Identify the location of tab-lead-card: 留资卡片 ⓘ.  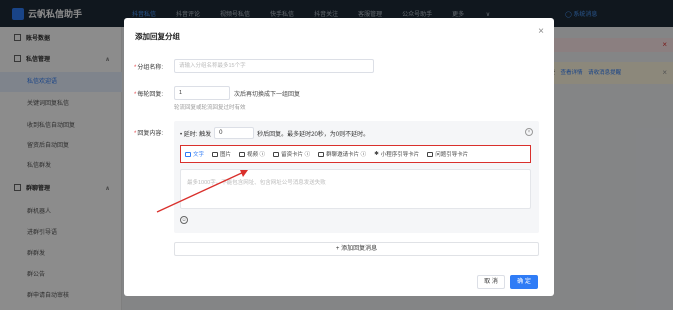
(291, 154).